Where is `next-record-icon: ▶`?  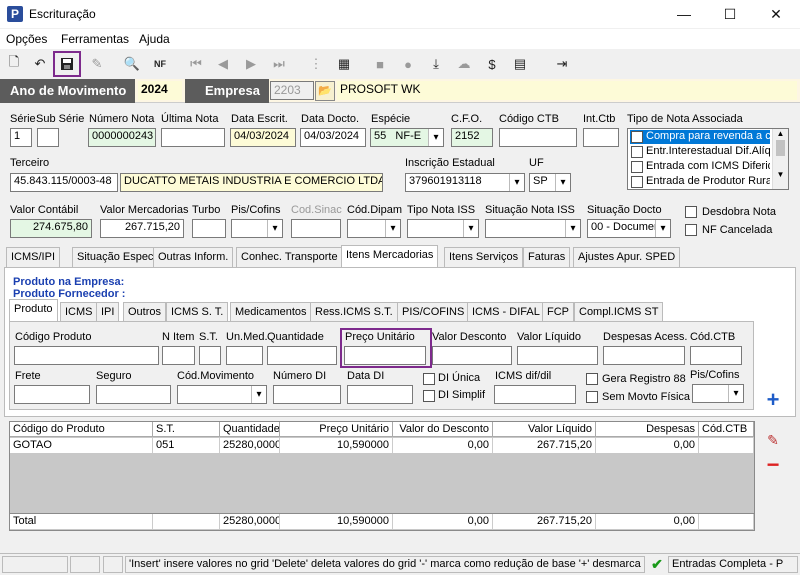 next-record-icon: ▶ is located at coordinates (251, 64).